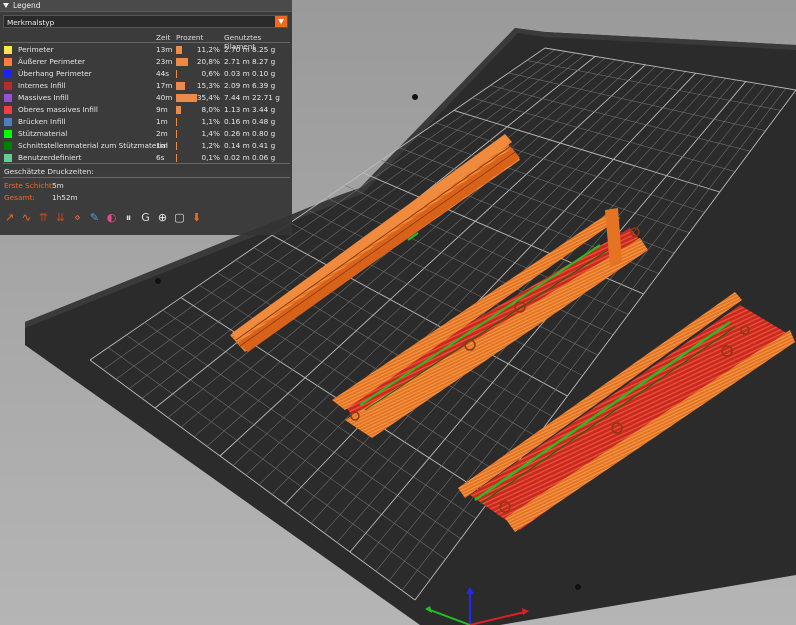 This screenshot has width=796, height=625. I want to click on feature-meters: 2.70 m, so click(237, 49).